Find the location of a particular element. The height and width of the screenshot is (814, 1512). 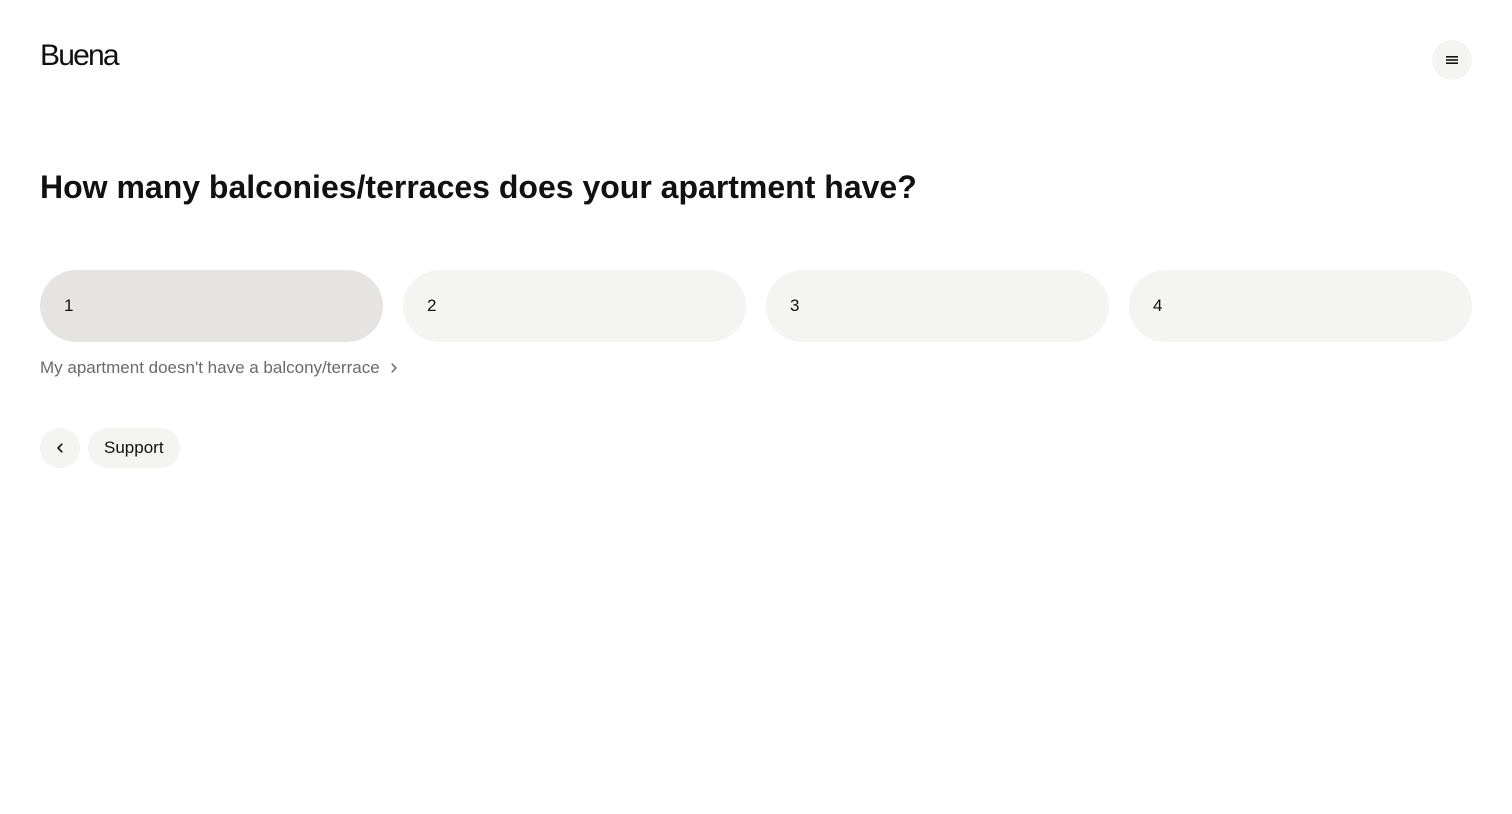

chevron-right-icon is located at coordinates (394, 368).